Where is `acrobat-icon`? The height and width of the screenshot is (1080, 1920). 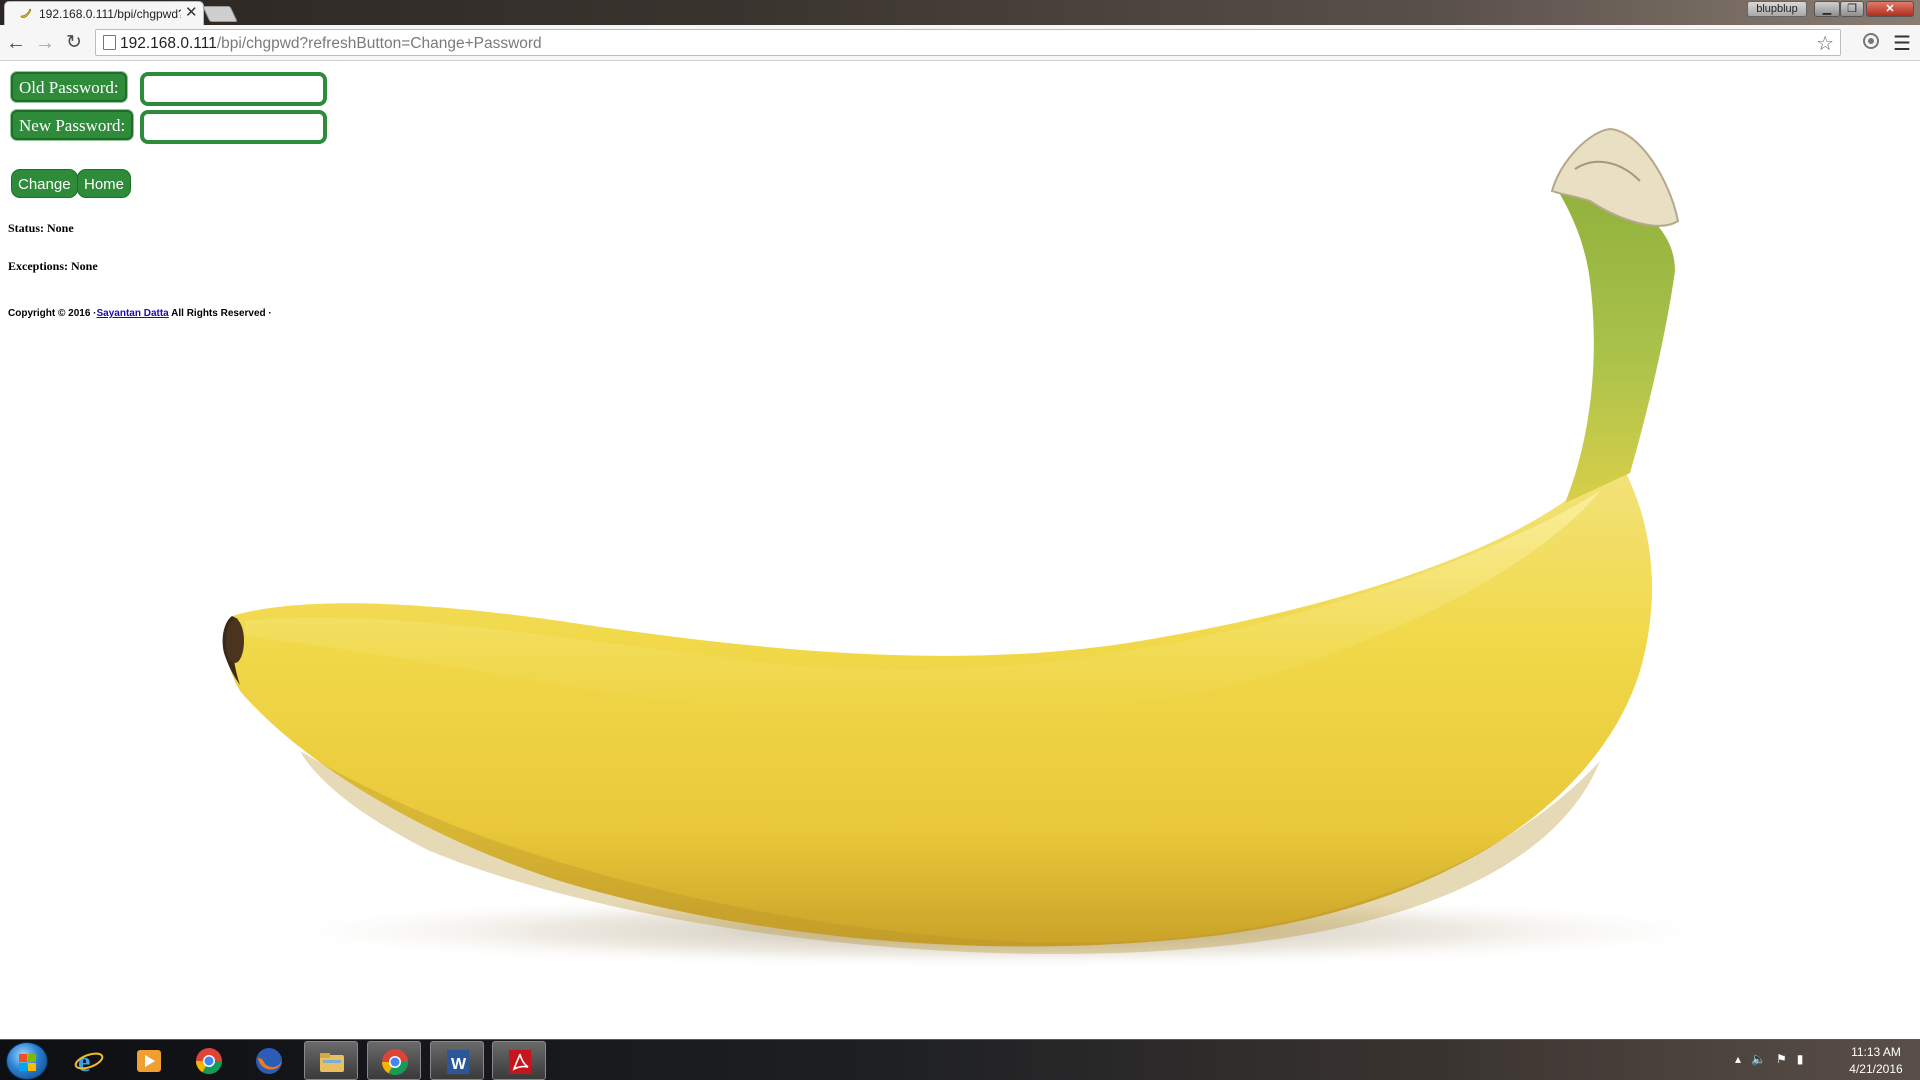
acrobat-icon is located at coordinates (520, 1062).